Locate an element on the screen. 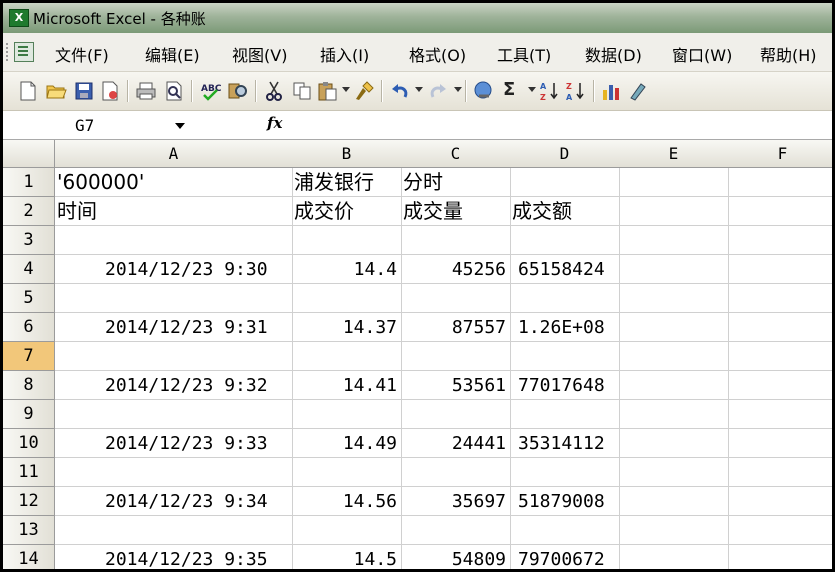  row-header: 7 is located at coordinates (29, 356).